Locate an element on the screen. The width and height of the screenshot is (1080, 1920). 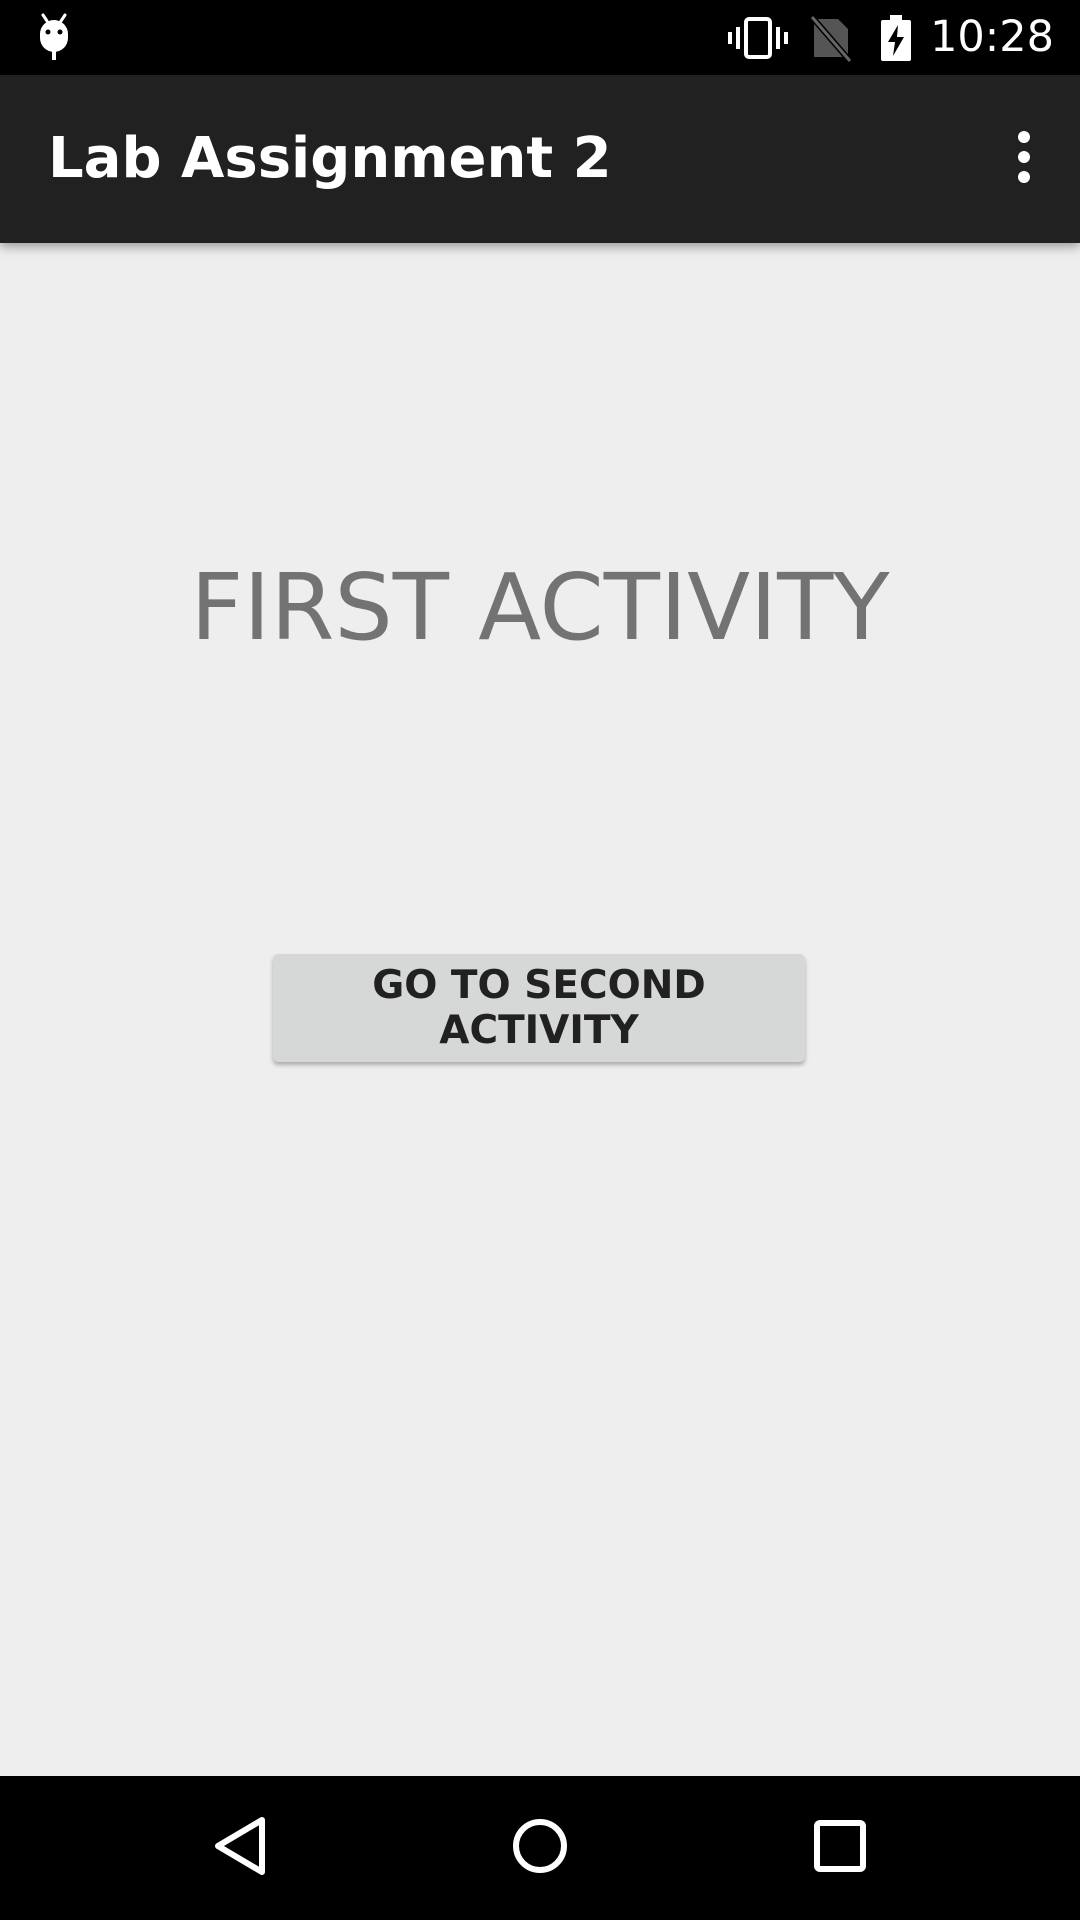
activity-heading: FIRST ACTIVITY is located at coordinates (540, 607).